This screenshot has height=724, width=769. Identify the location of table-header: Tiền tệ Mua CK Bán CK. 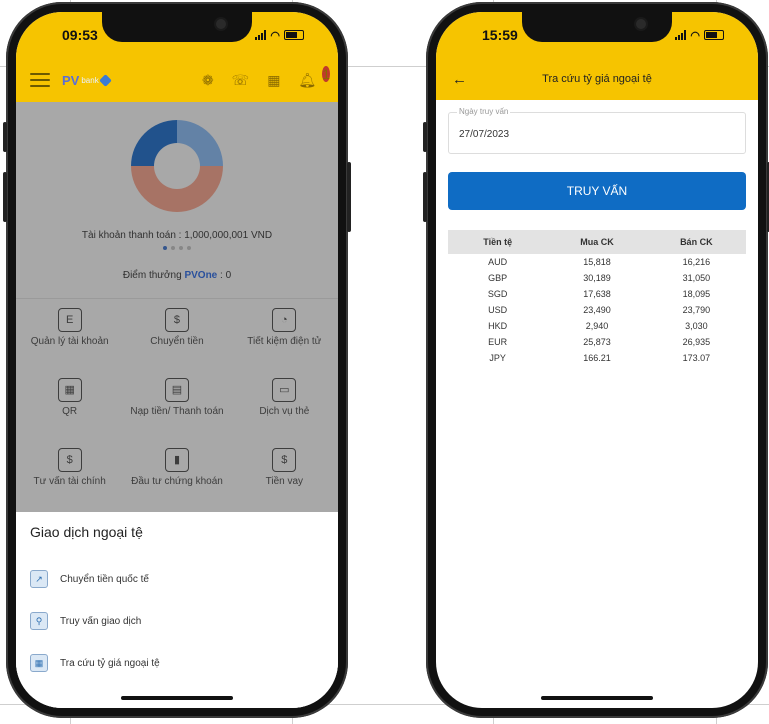
(597, 242).